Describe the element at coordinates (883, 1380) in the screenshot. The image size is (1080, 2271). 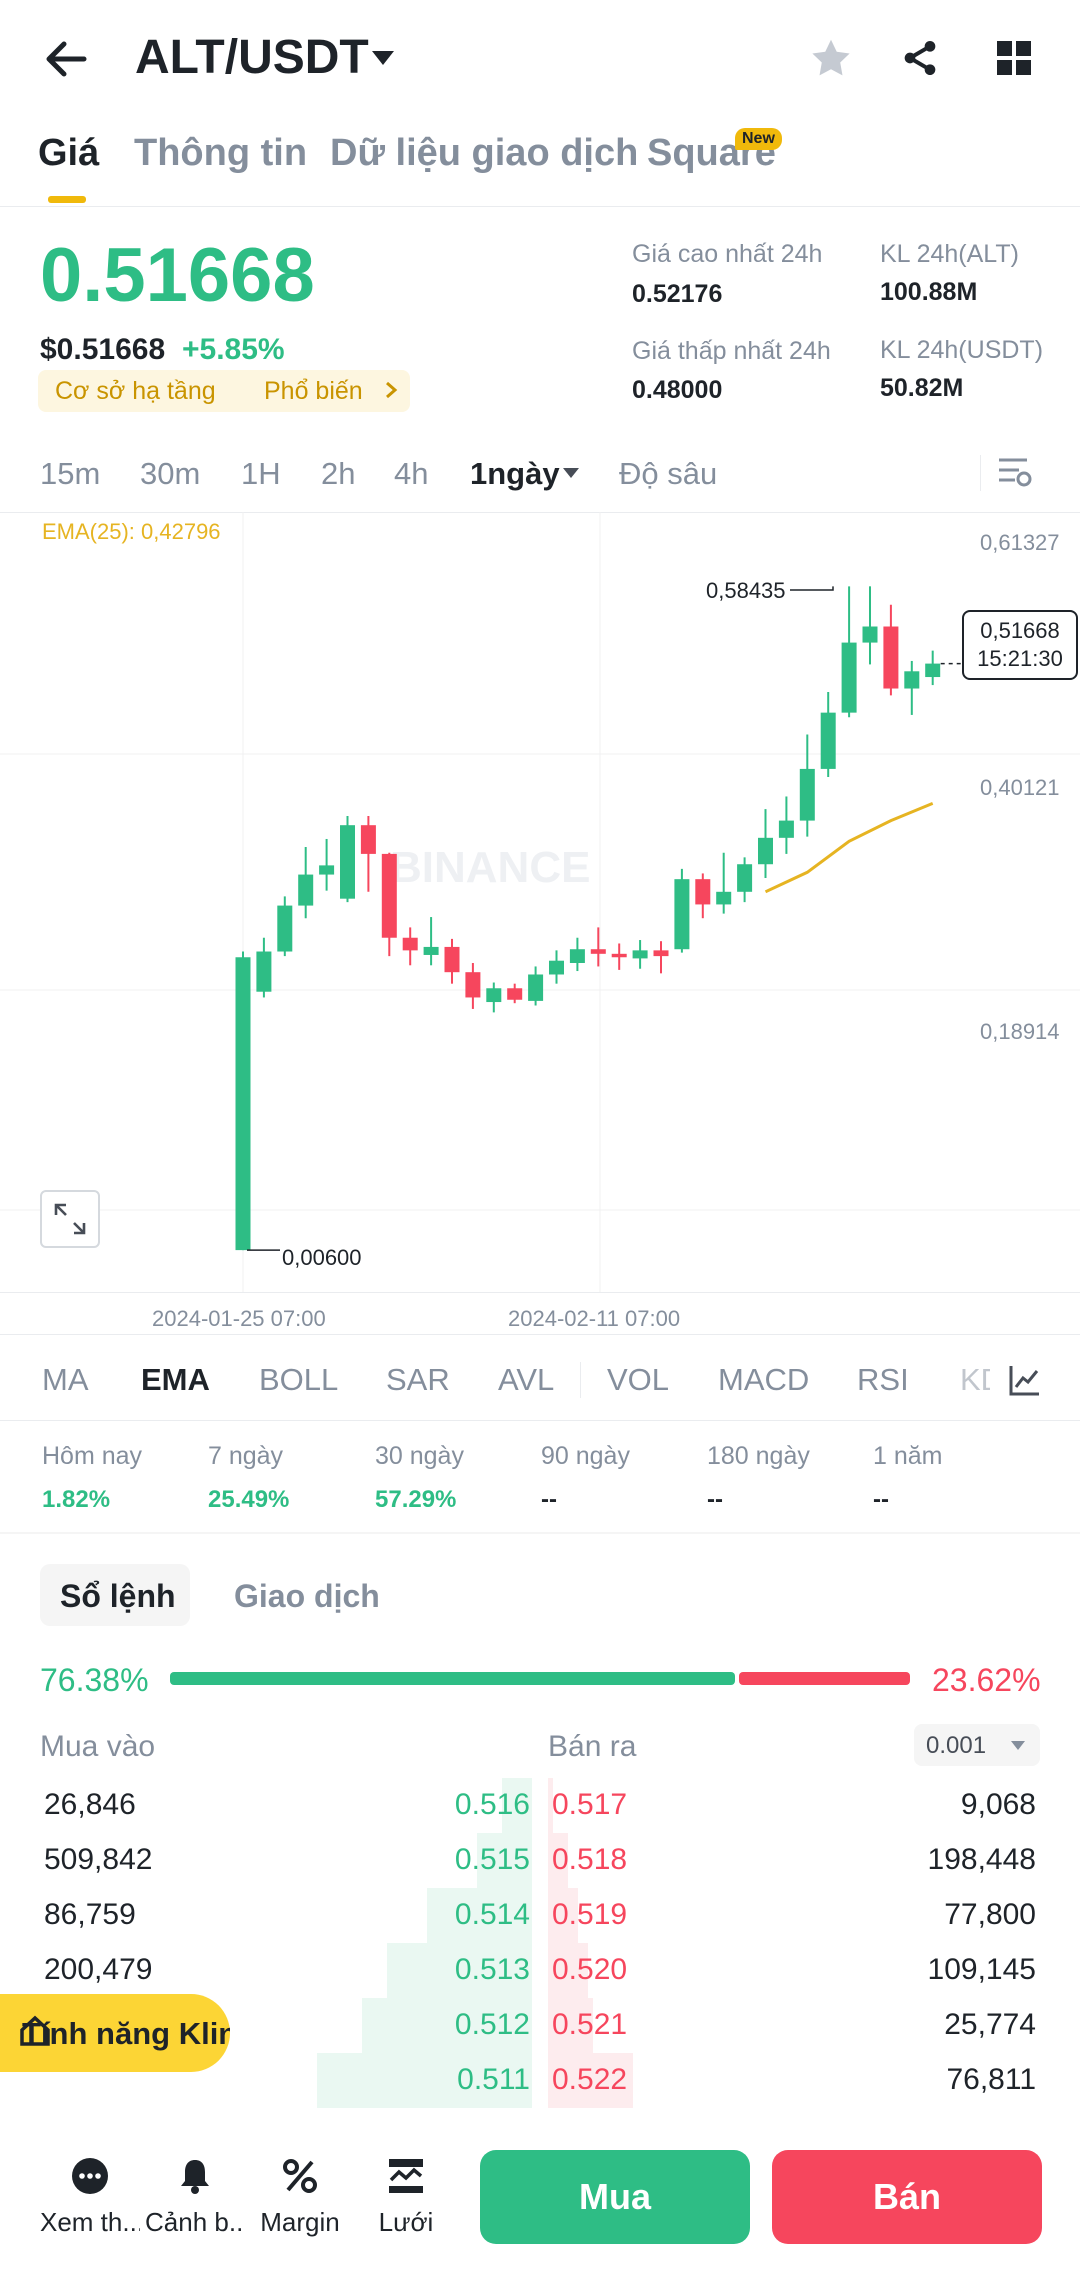
I see `indicator-rsi: RSI` at that location.